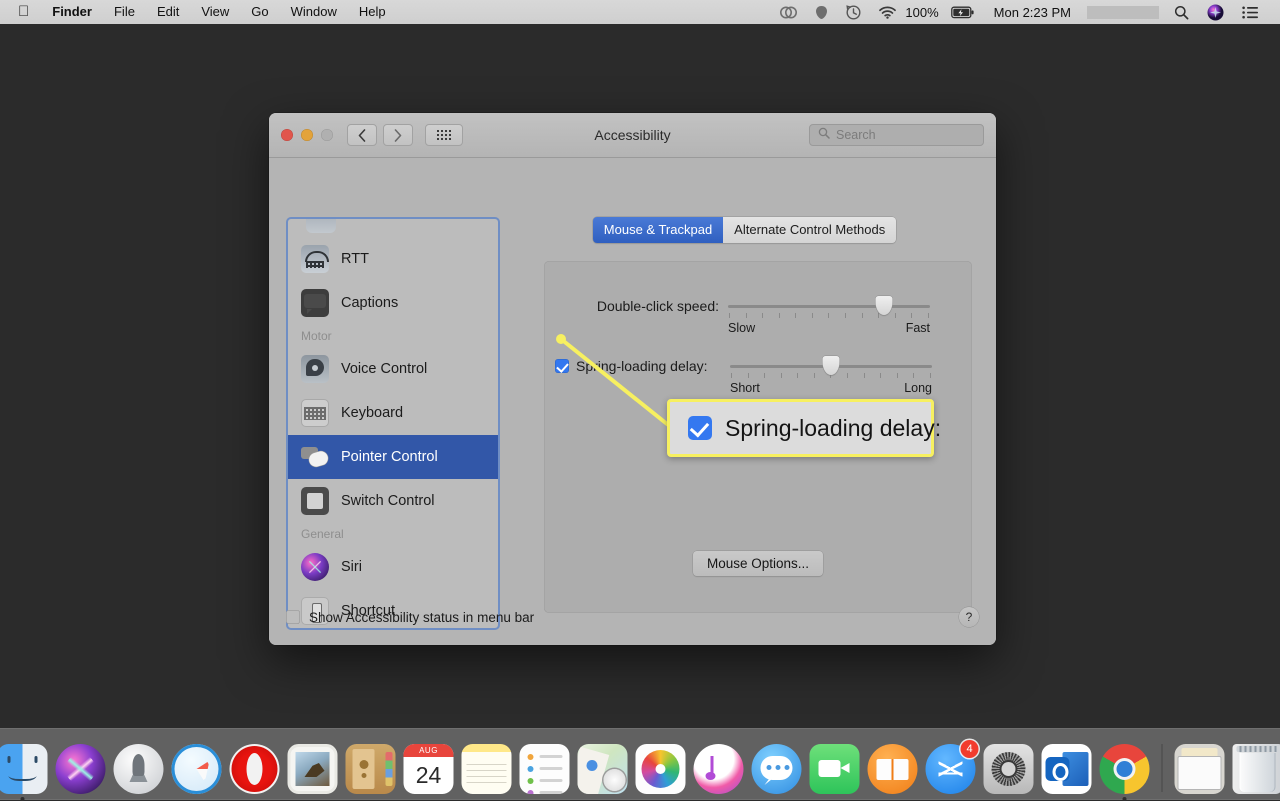  I want to click on dock-item-system-preferences, so click(1009, 768).